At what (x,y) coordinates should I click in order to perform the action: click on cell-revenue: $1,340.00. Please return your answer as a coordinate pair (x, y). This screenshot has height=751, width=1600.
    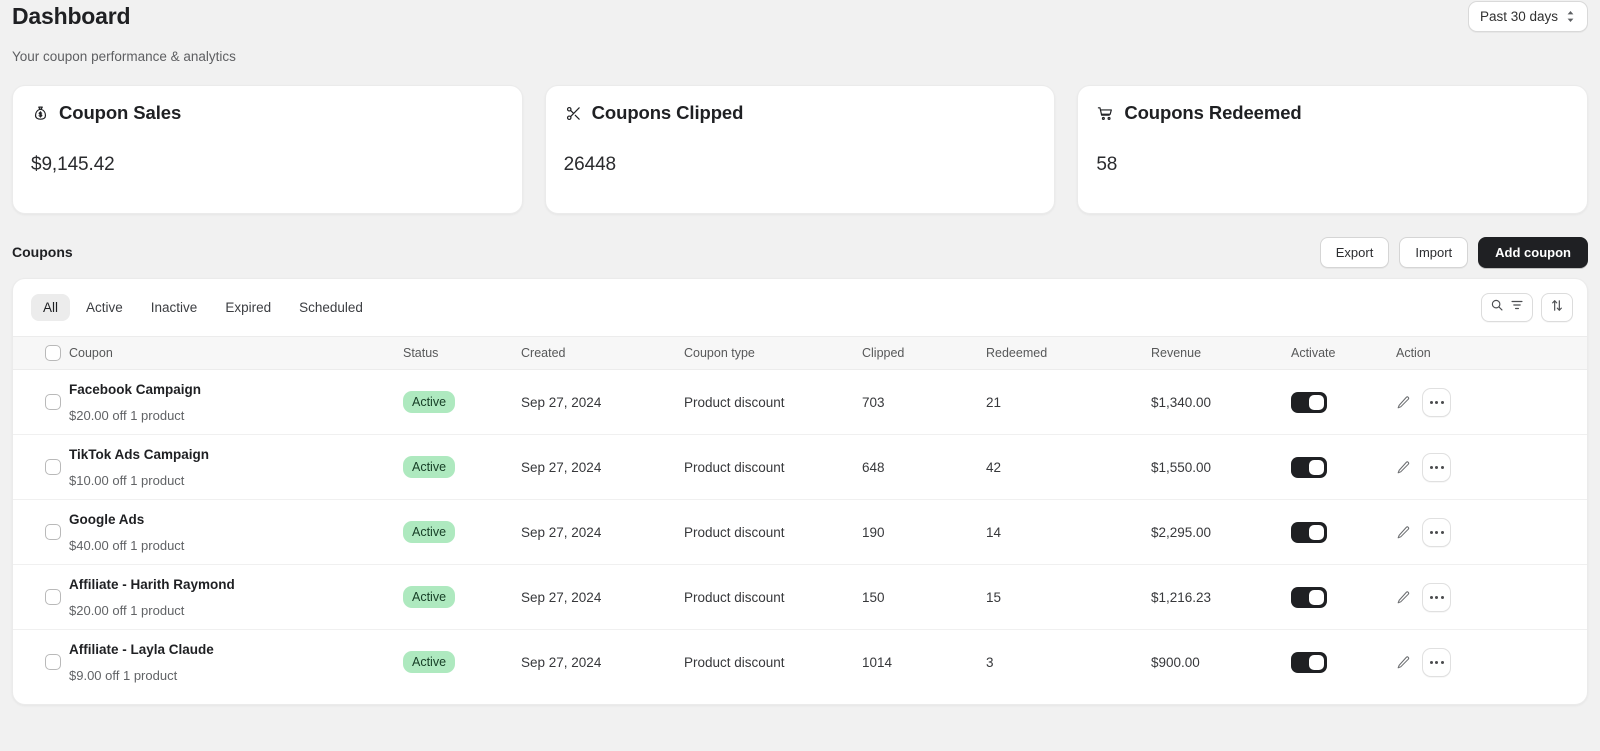
    Looking at the image, I should click on (1221, 402).